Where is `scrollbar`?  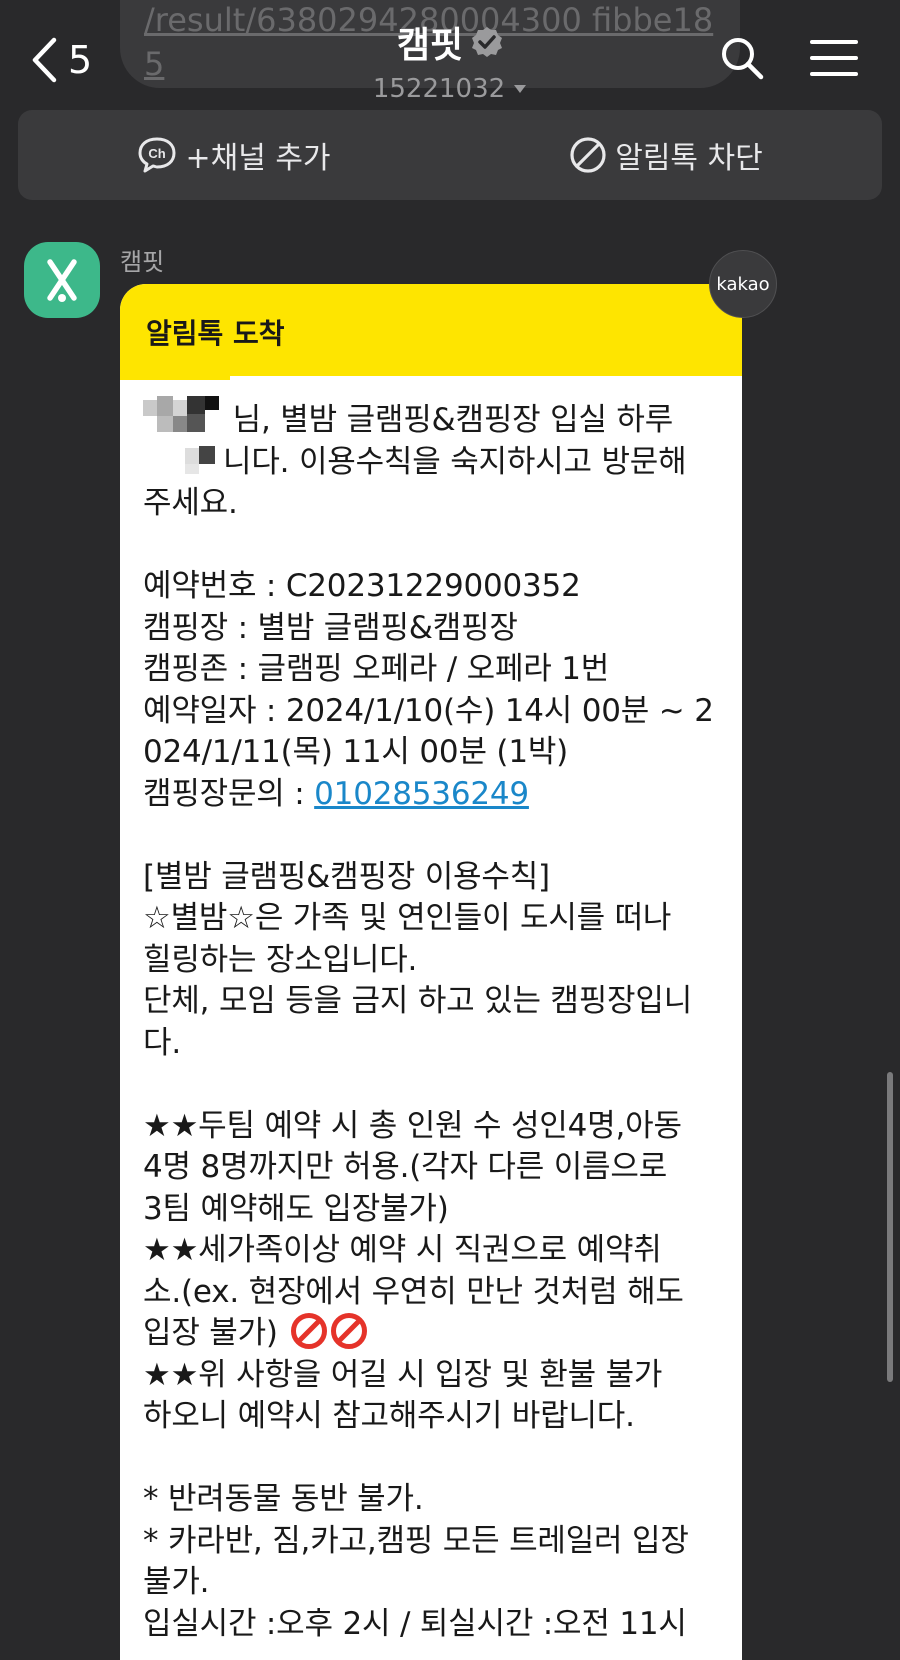
scrollbar is located at coordinates (890, 1227).